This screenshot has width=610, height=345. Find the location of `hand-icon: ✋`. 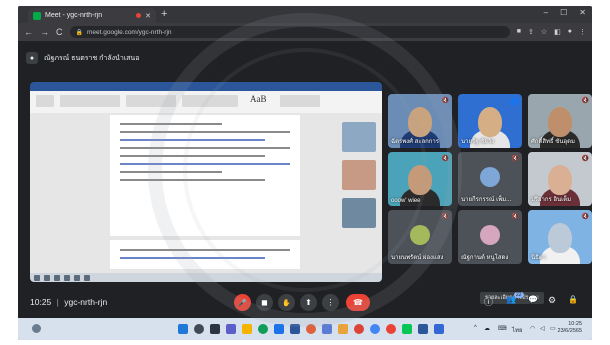

hand-icon: ✋ is located at coordinates (286, 303).